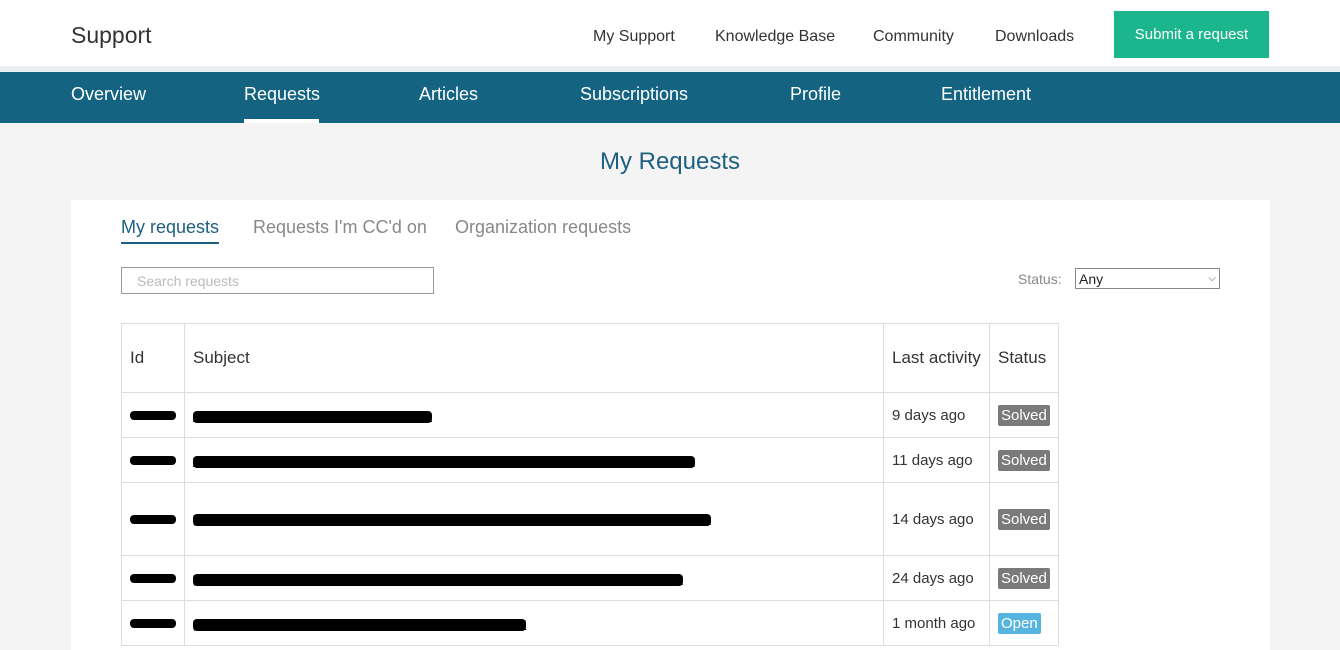 This screenshot has width=1340, height=650. What do you see at coordinates (634, 94) in the screenshot?
I see `subnav-subscriptions: Subscriptions` at bounding box center [634, 94].